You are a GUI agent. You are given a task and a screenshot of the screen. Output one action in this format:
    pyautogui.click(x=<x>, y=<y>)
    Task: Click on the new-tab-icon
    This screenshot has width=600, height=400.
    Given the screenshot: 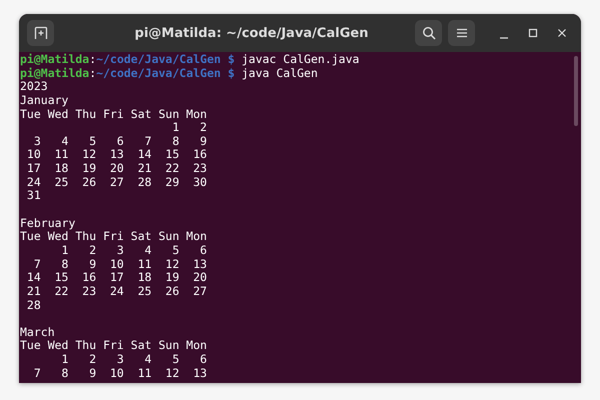 What is the action you would take?
    pyautogui.click(x=41, y=33)
    